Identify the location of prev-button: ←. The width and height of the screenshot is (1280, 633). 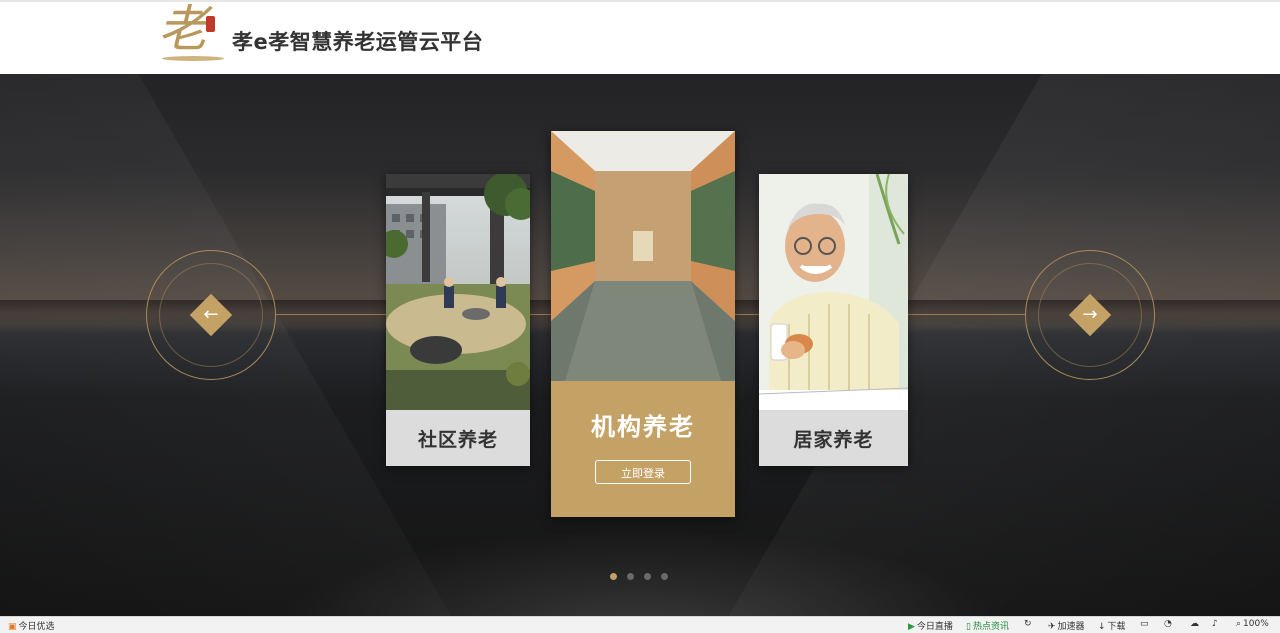
(211, 315).